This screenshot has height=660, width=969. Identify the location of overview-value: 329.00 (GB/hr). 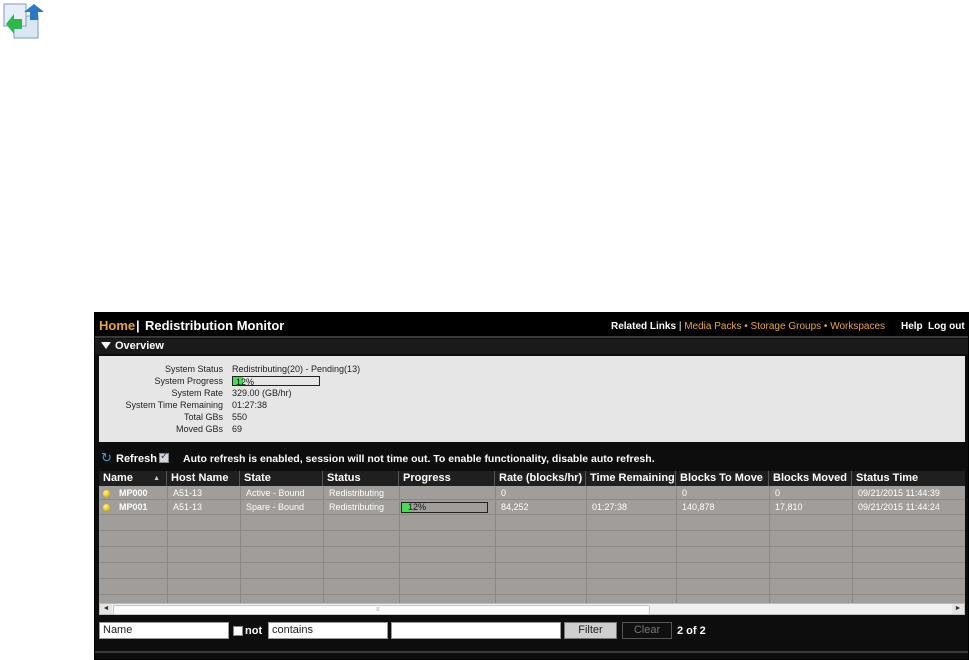
(262, 393).